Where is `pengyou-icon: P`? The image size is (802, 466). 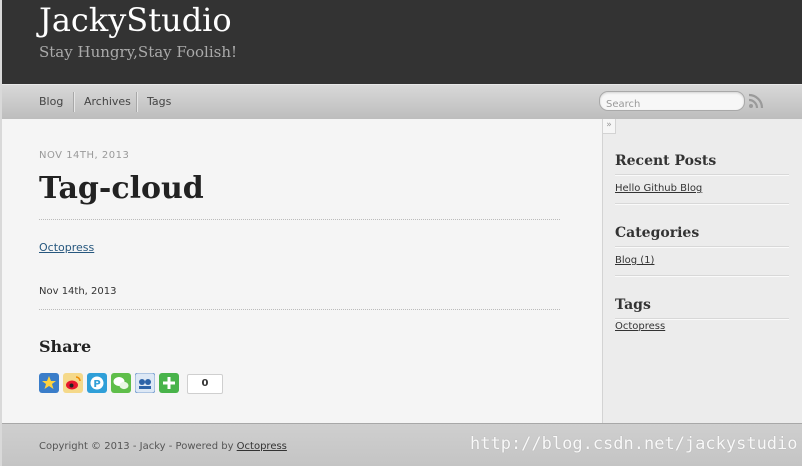 pengyou-icon: P is located at coordinates (97, 383).